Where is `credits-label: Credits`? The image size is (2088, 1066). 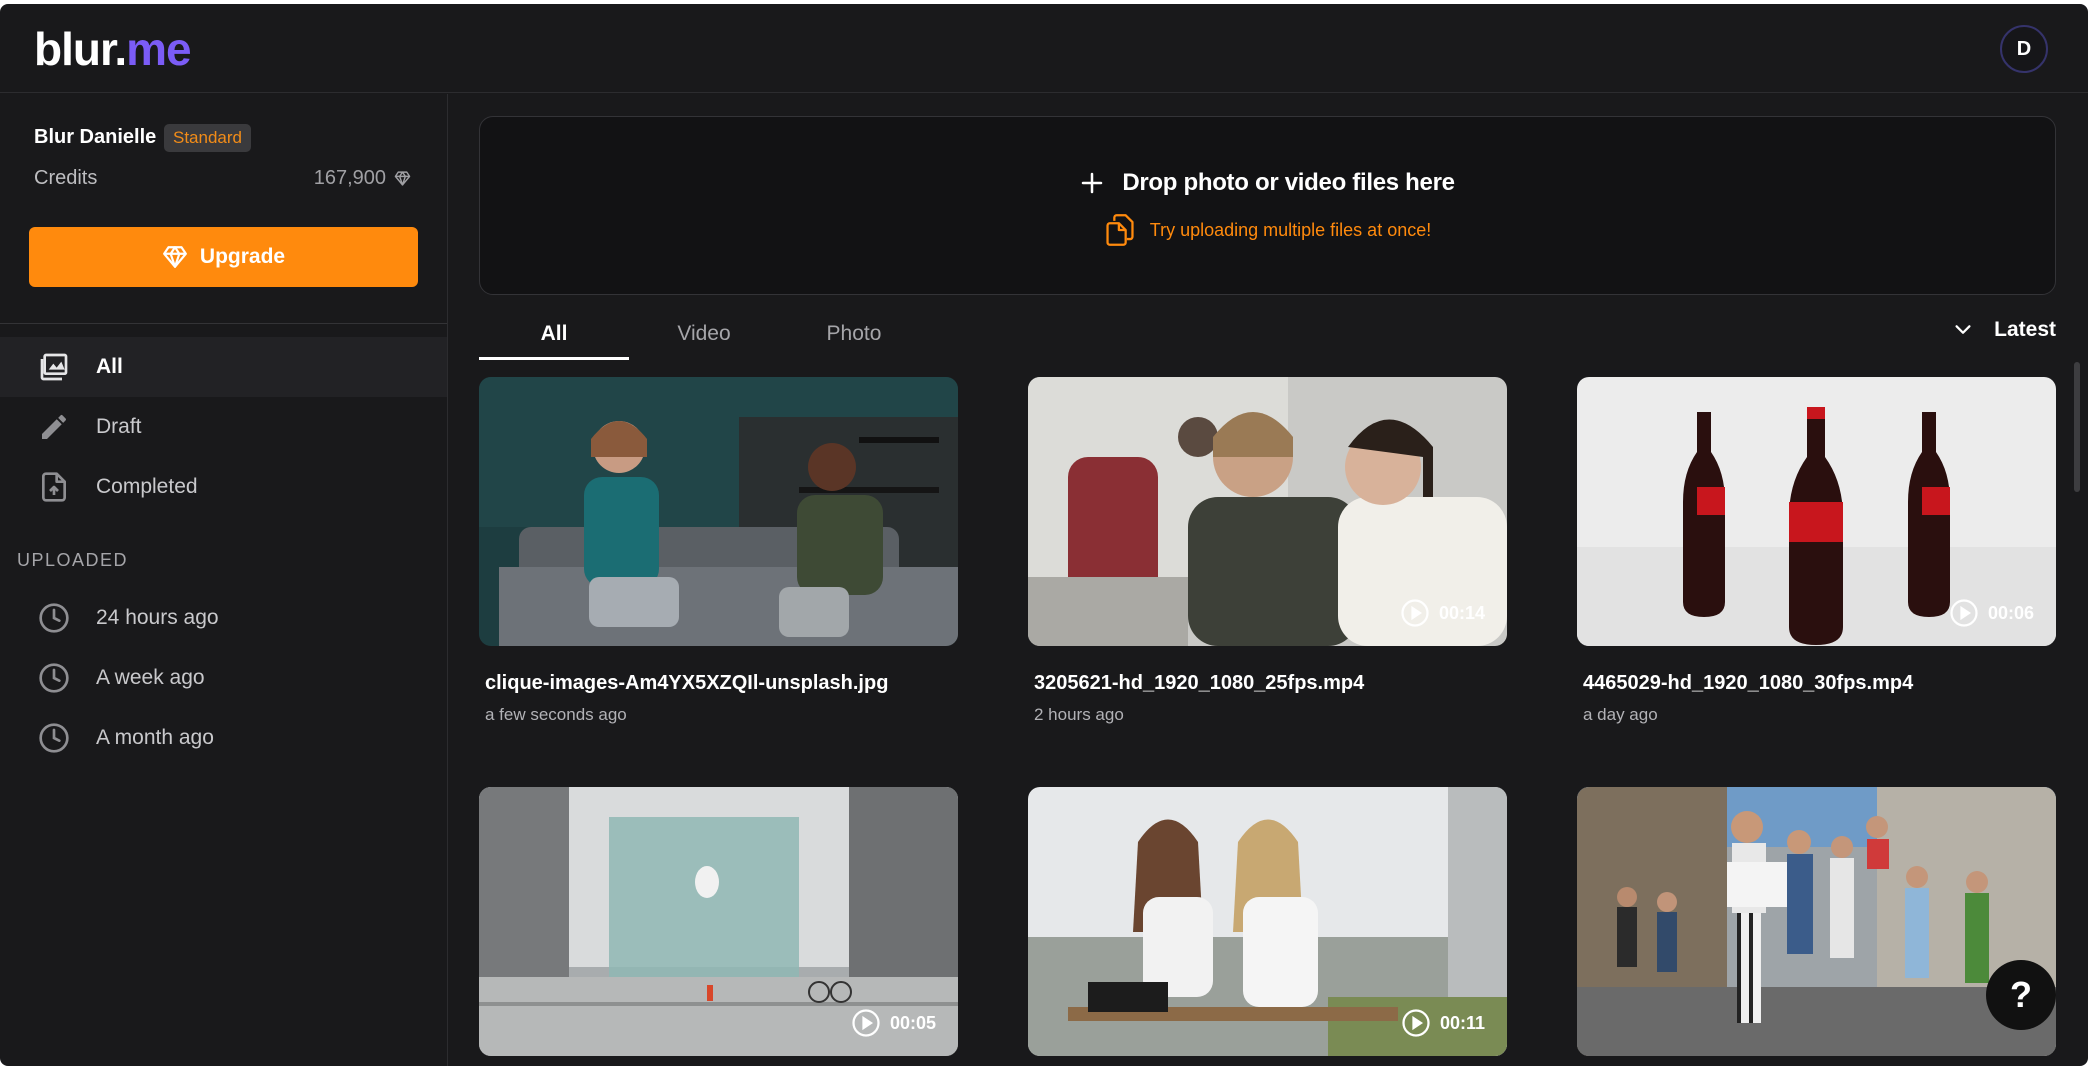
credits-label: Credits is located at coordinates (66, 178).